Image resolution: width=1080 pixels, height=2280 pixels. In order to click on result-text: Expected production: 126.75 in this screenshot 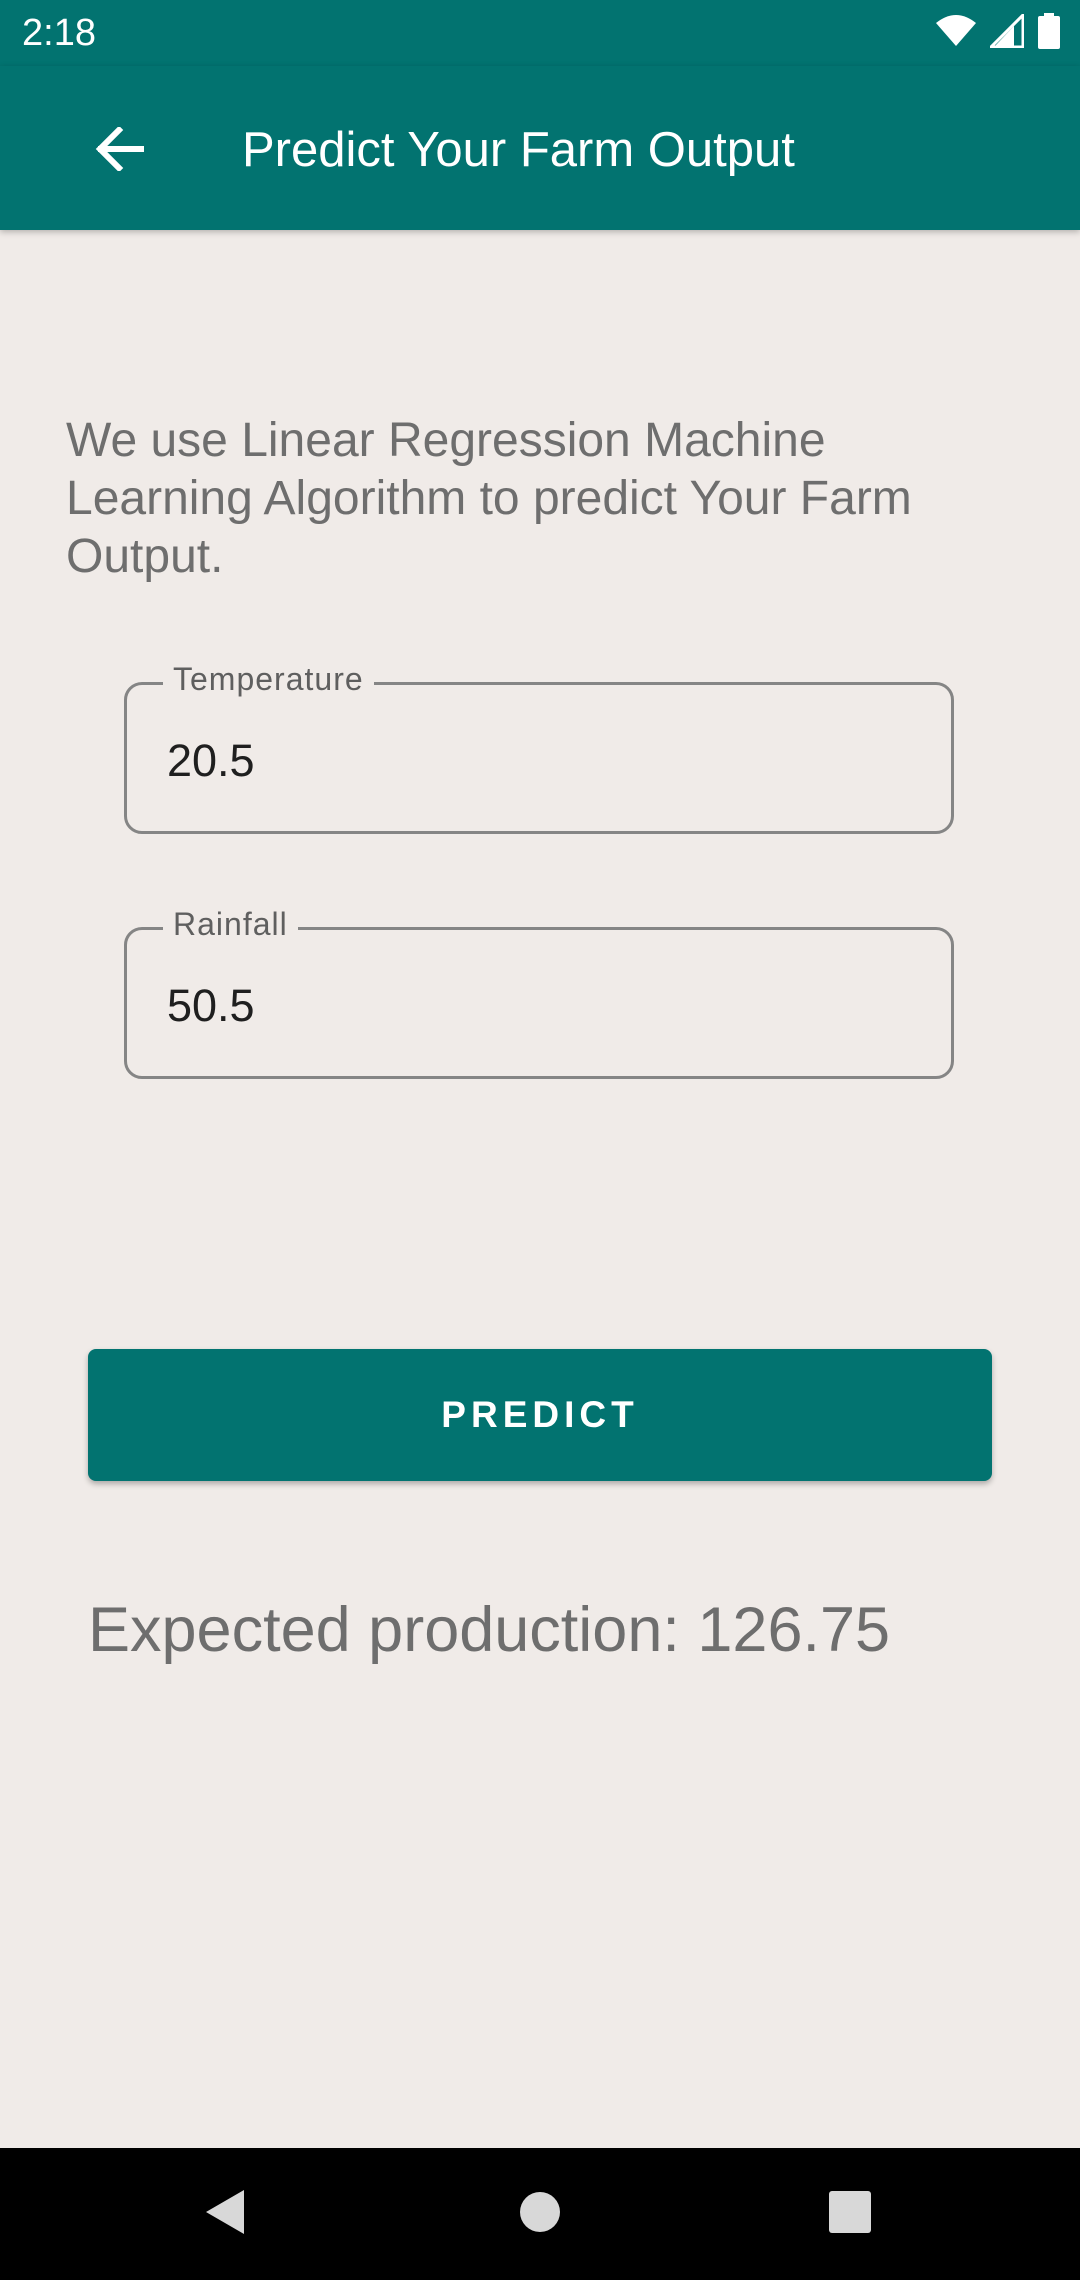, I will do `click(489, 1630)`.